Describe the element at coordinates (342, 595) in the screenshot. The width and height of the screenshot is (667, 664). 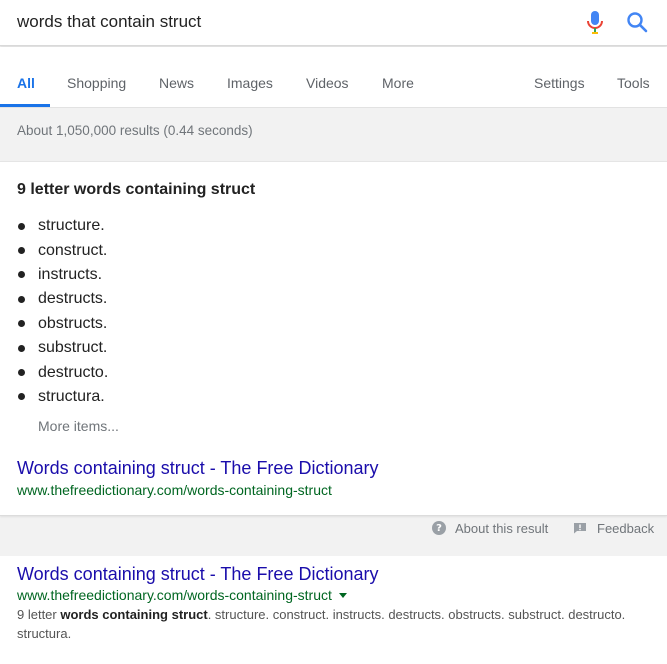
I see `dropdown-arrow-icon` at that location.